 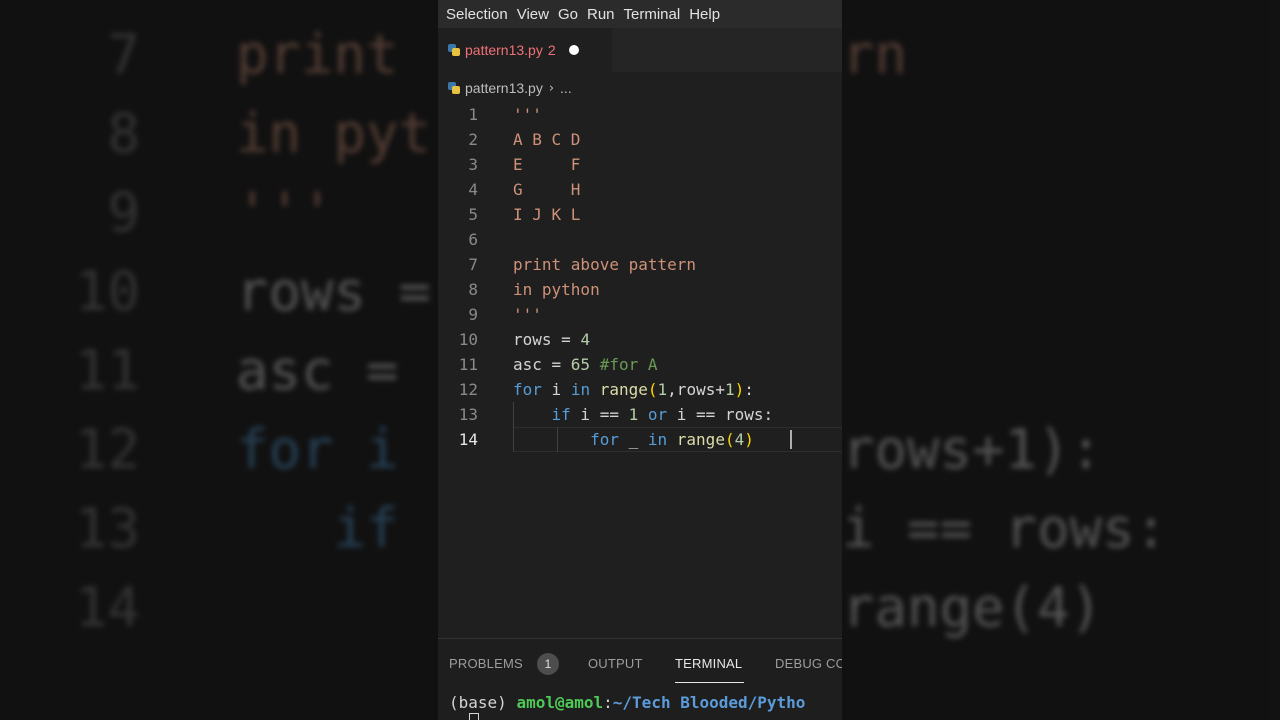 I want to click on line-number: 2, so click(x=473, y=139).